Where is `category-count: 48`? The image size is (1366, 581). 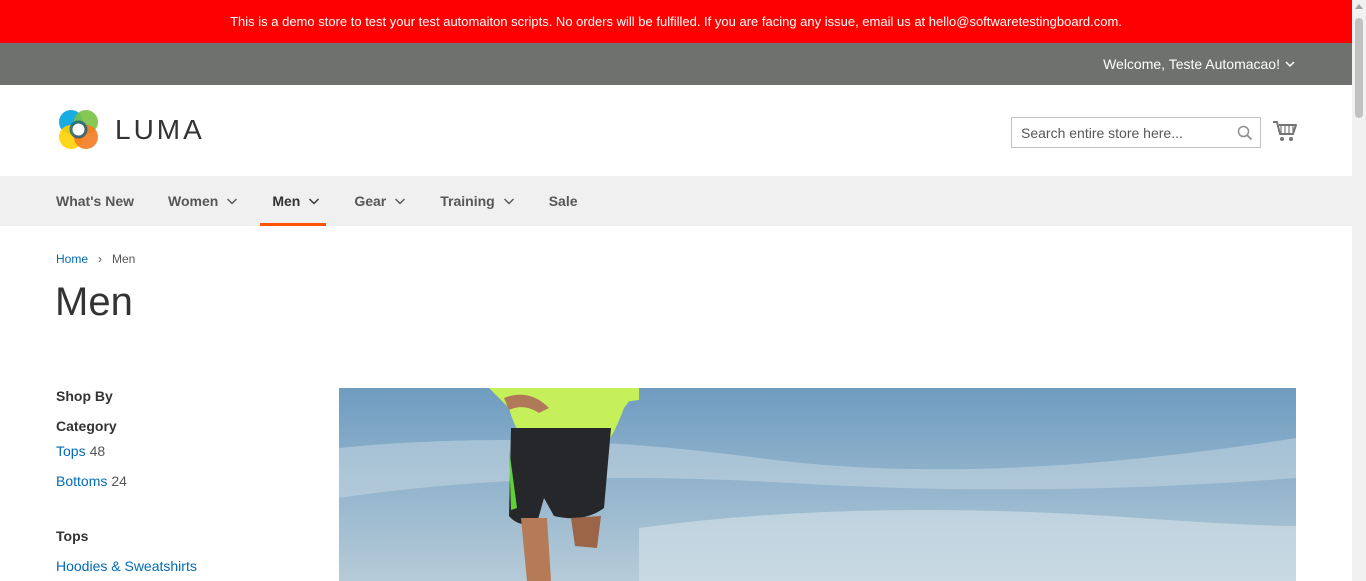
category-count: 48 is located at coordinates (97, 451).